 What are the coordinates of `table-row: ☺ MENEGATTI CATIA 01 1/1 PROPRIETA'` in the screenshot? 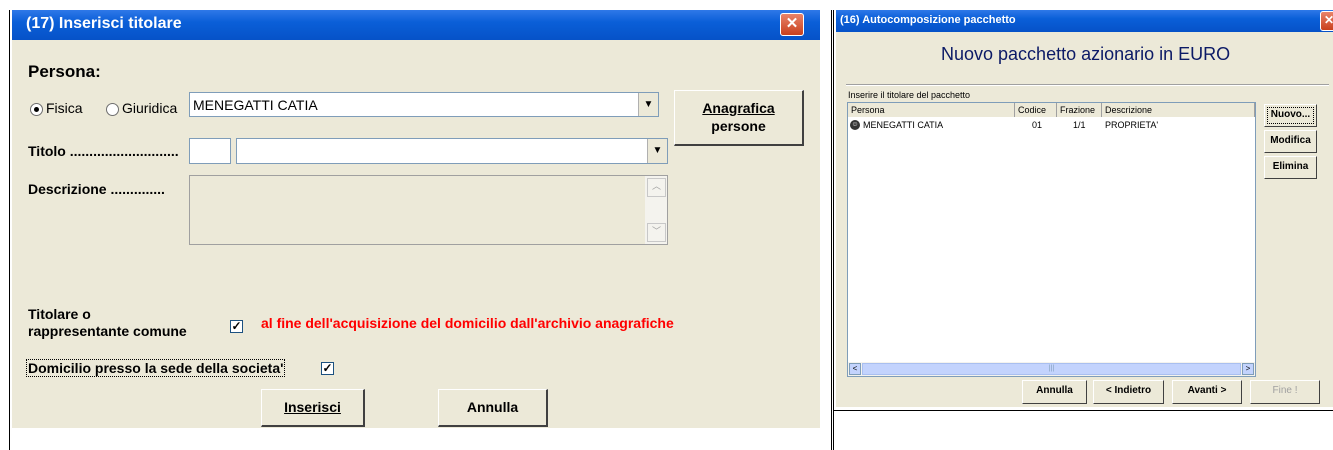 It's located at (1051, 125).